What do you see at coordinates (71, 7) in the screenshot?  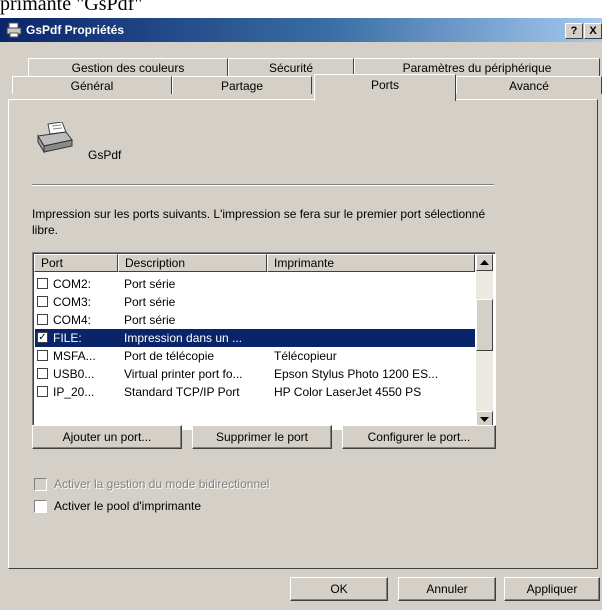 I see `page-caption-fragment: primante "GsPdf"` at bounding box center [71, 7].